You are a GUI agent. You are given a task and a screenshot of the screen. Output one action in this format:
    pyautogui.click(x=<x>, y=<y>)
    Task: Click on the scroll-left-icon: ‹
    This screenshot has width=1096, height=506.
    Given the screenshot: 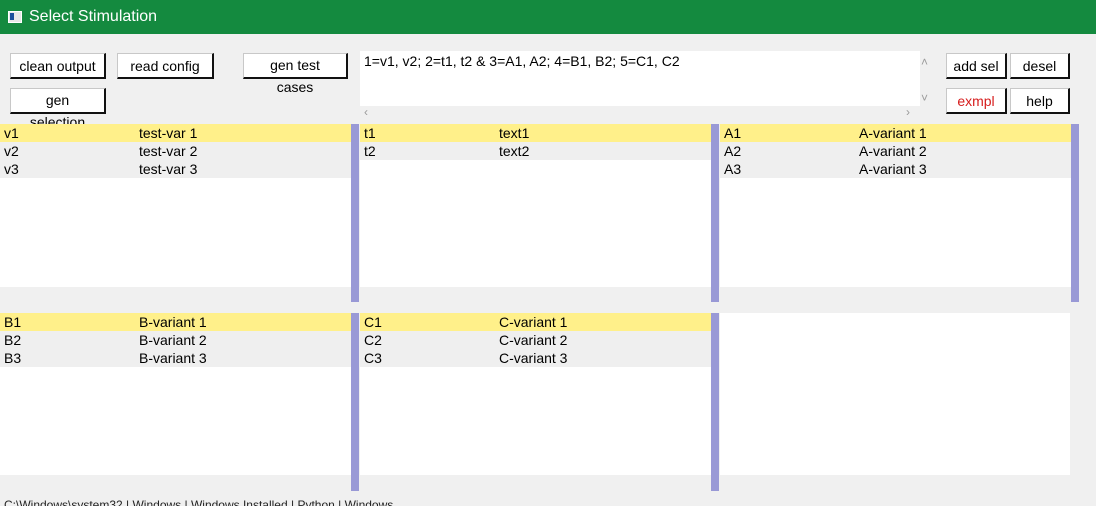 What is the action you would take?
    pyautogui.click(x=366, y=112)
    